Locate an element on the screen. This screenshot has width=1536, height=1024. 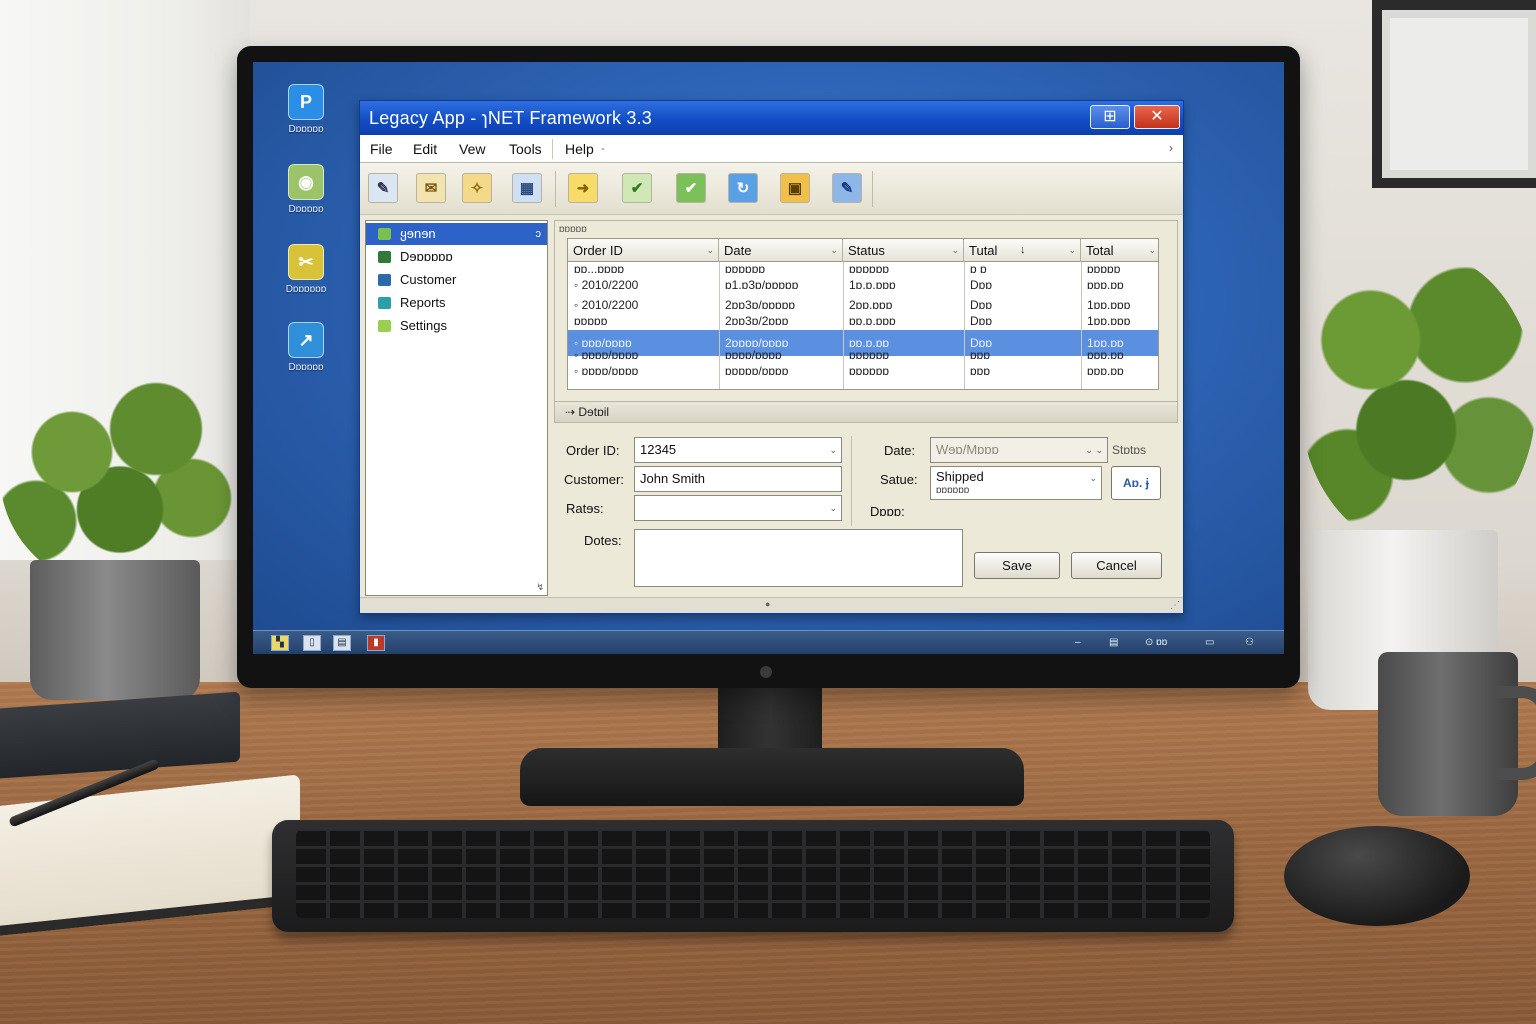
table-row: ◦ 2010/2200 2ɒɒ3ɒ/ɒɒɒɒɒ 2ɒɒ.ɒɒɒ Dɒɒ 1ɒɒ.ɒɒɒ is located at coordinates (863, 305).